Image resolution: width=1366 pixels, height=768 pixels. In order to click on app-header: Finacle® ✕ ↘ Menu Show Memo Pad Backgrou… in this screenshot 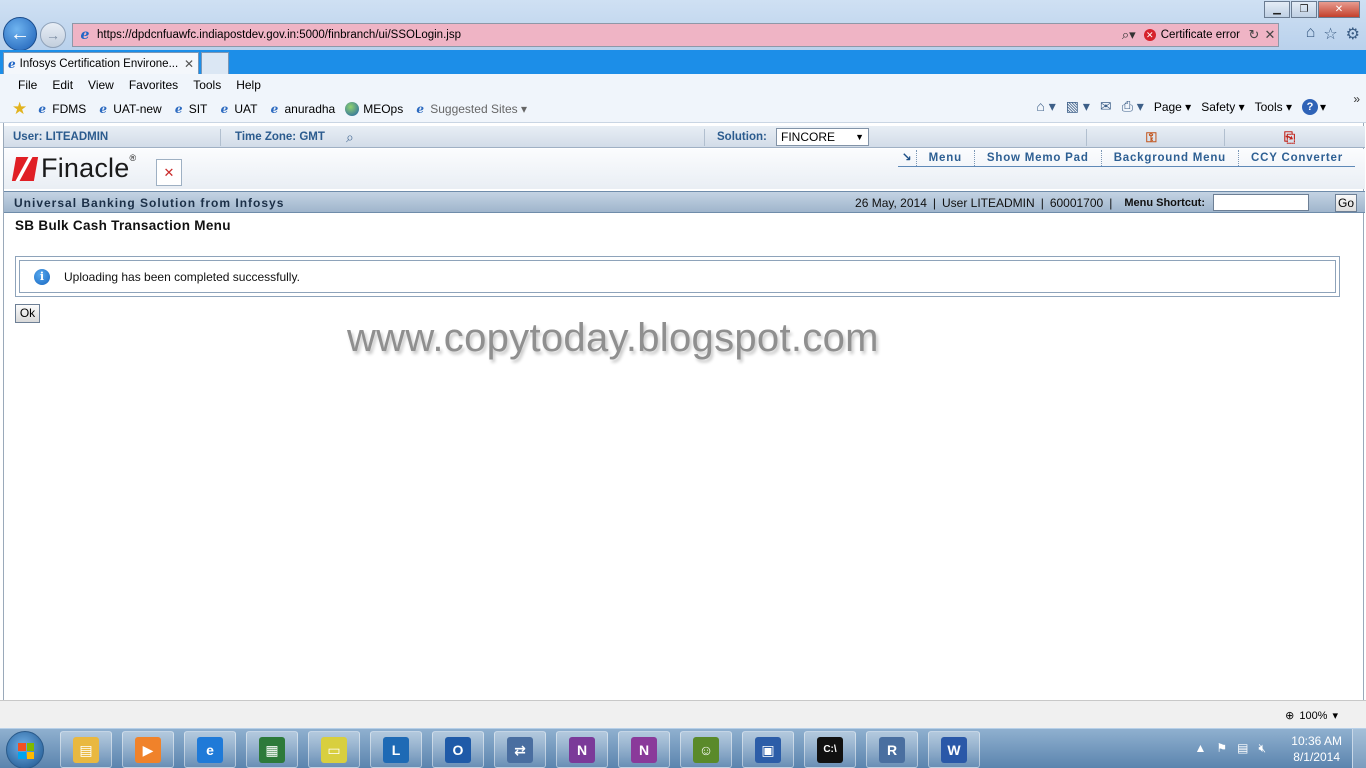, I will do `click(684, 169)`.